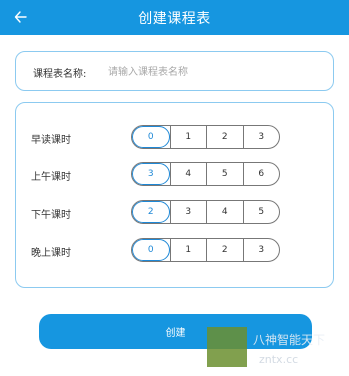 Image resolution: width=349 pixels, height=376 pixels. I want to click on row-morning-reading: 早读课时 0 1 2 3, so click(175, 137).